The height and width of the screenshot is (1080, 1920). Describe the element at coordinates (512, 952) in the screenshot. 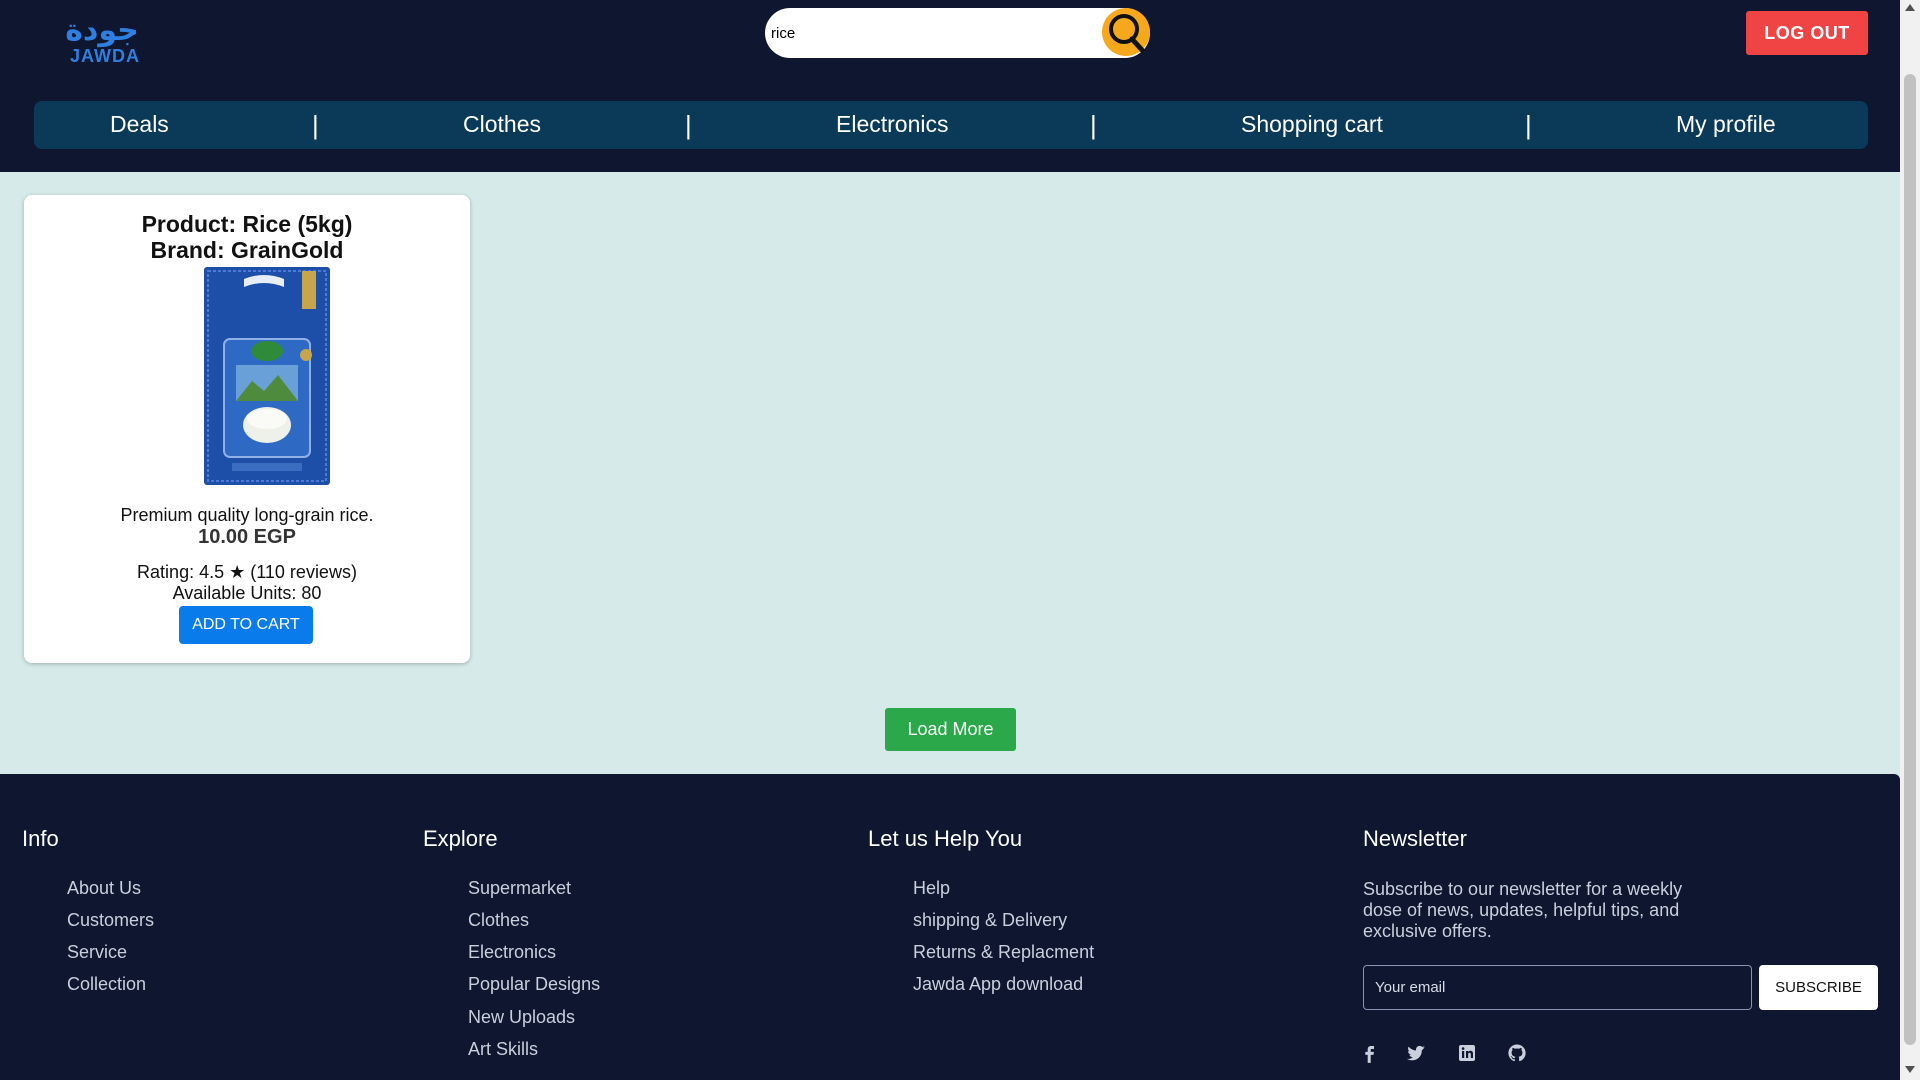

I see `footer-link-electronics: Electronics` at that location.